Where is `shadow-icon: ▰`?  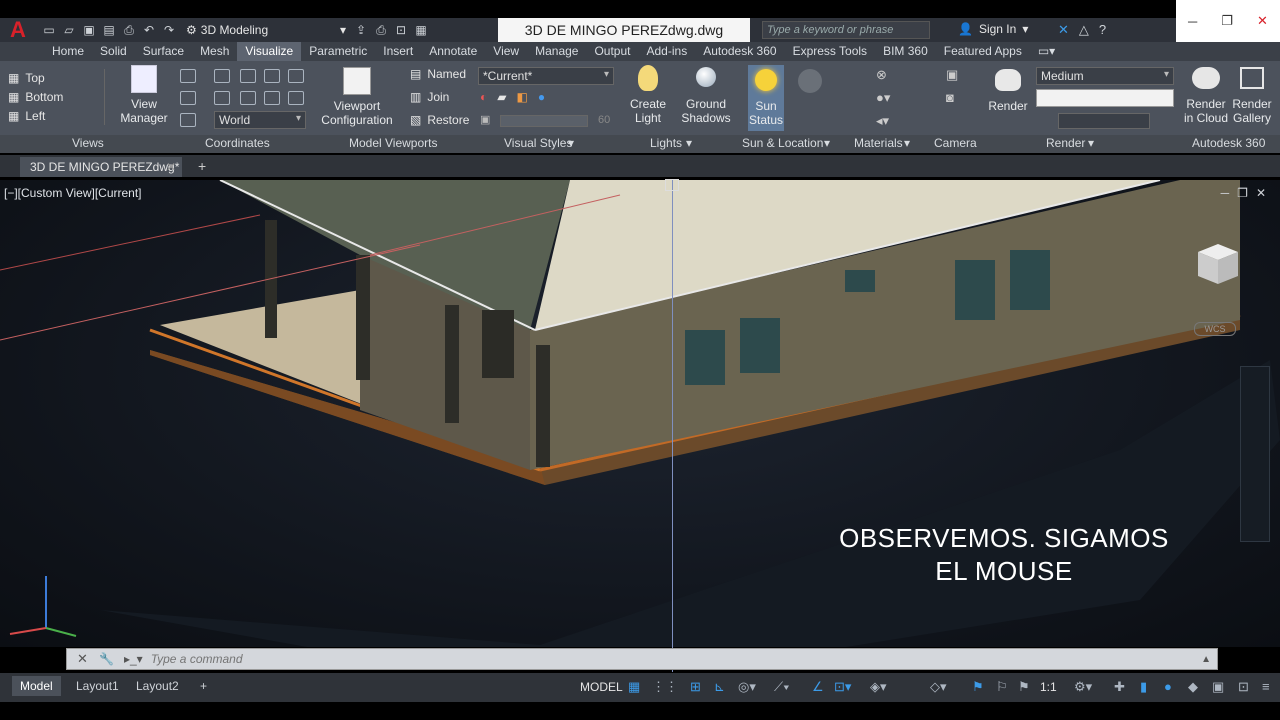 shadow-icon: ▰ is located at coordinates (501, 97).